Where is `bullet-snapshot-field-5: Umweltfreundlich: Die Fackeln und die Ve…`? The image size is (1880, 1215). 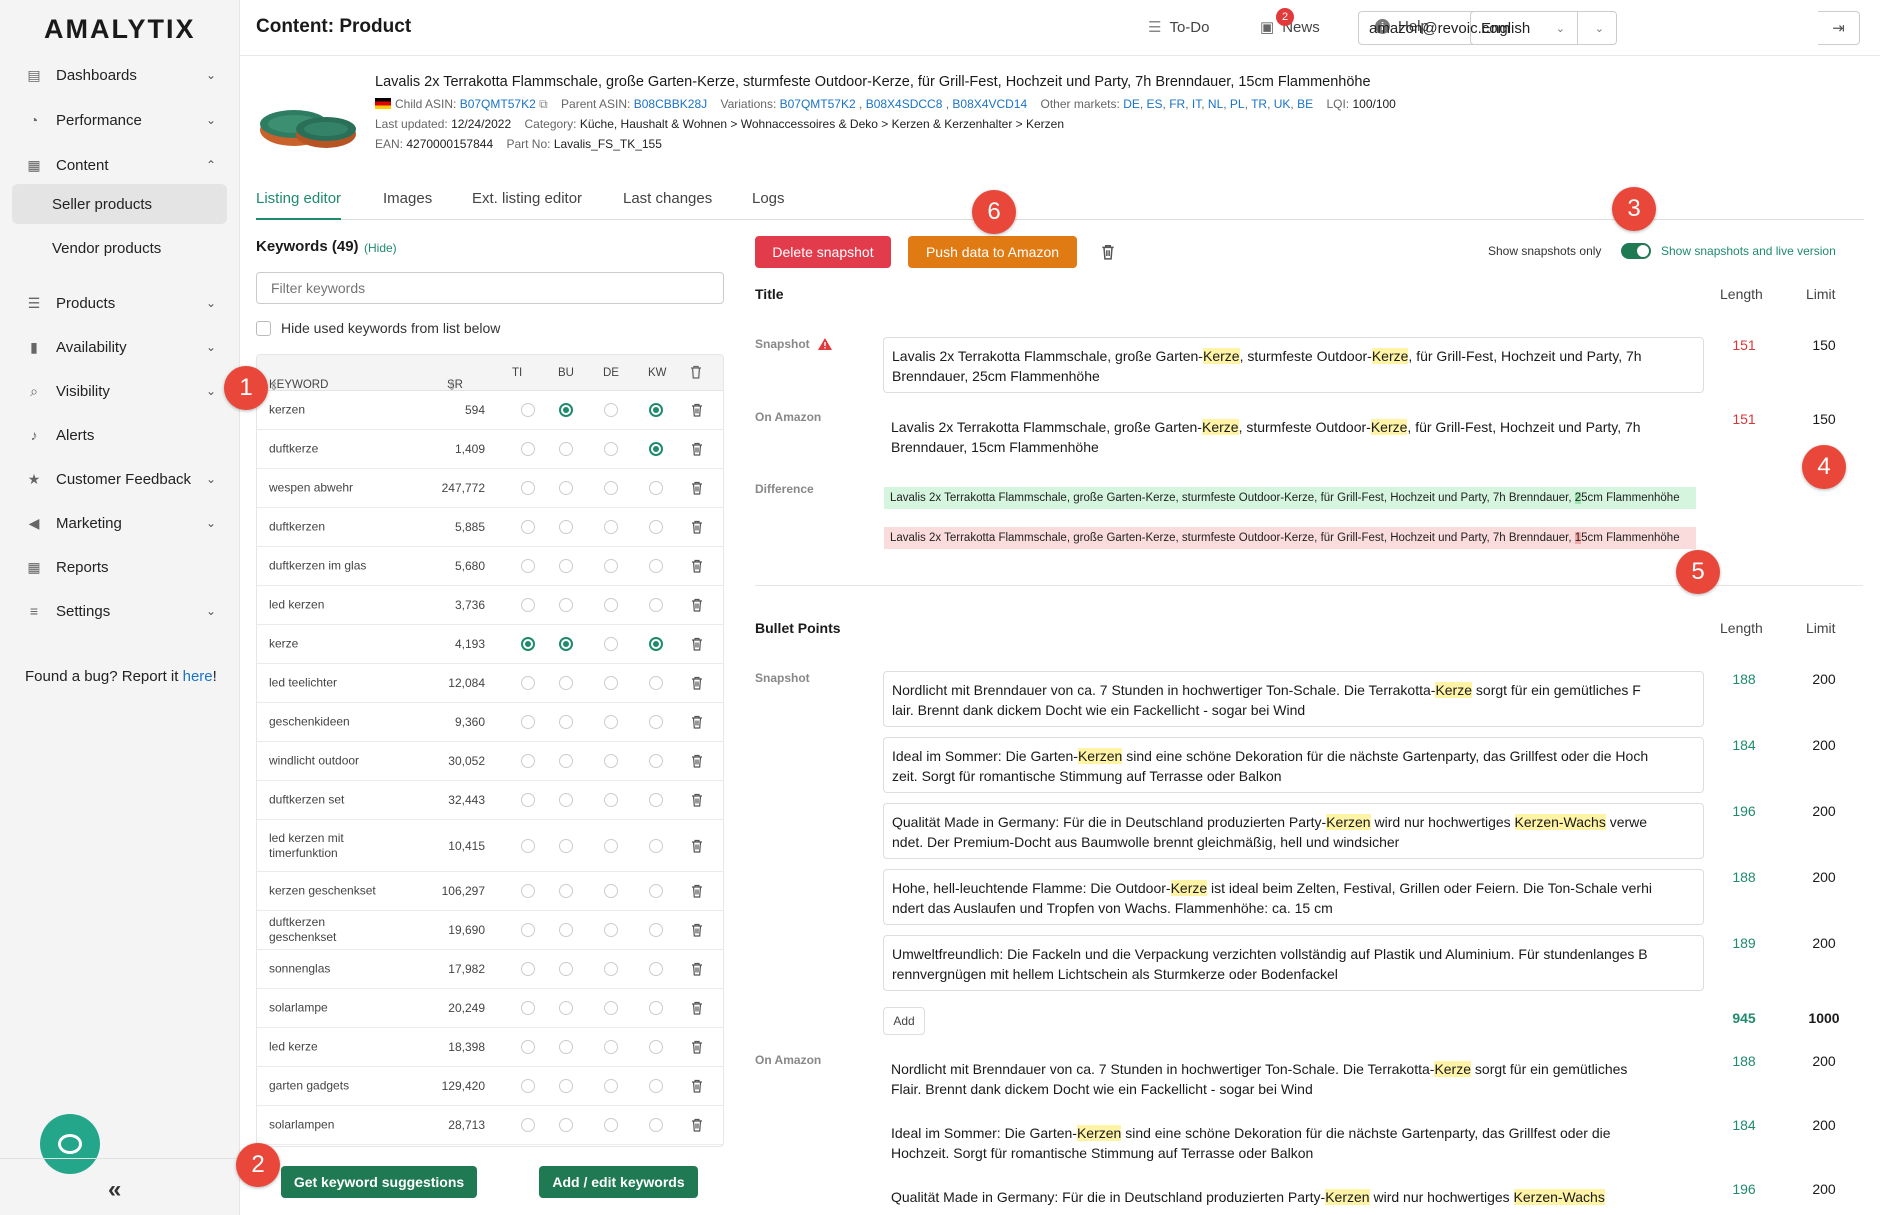 bullet-snapshot-field-5: Umweltfreundlich: Die Fackeln und die Ve… is located at coordinates (1293, 963).